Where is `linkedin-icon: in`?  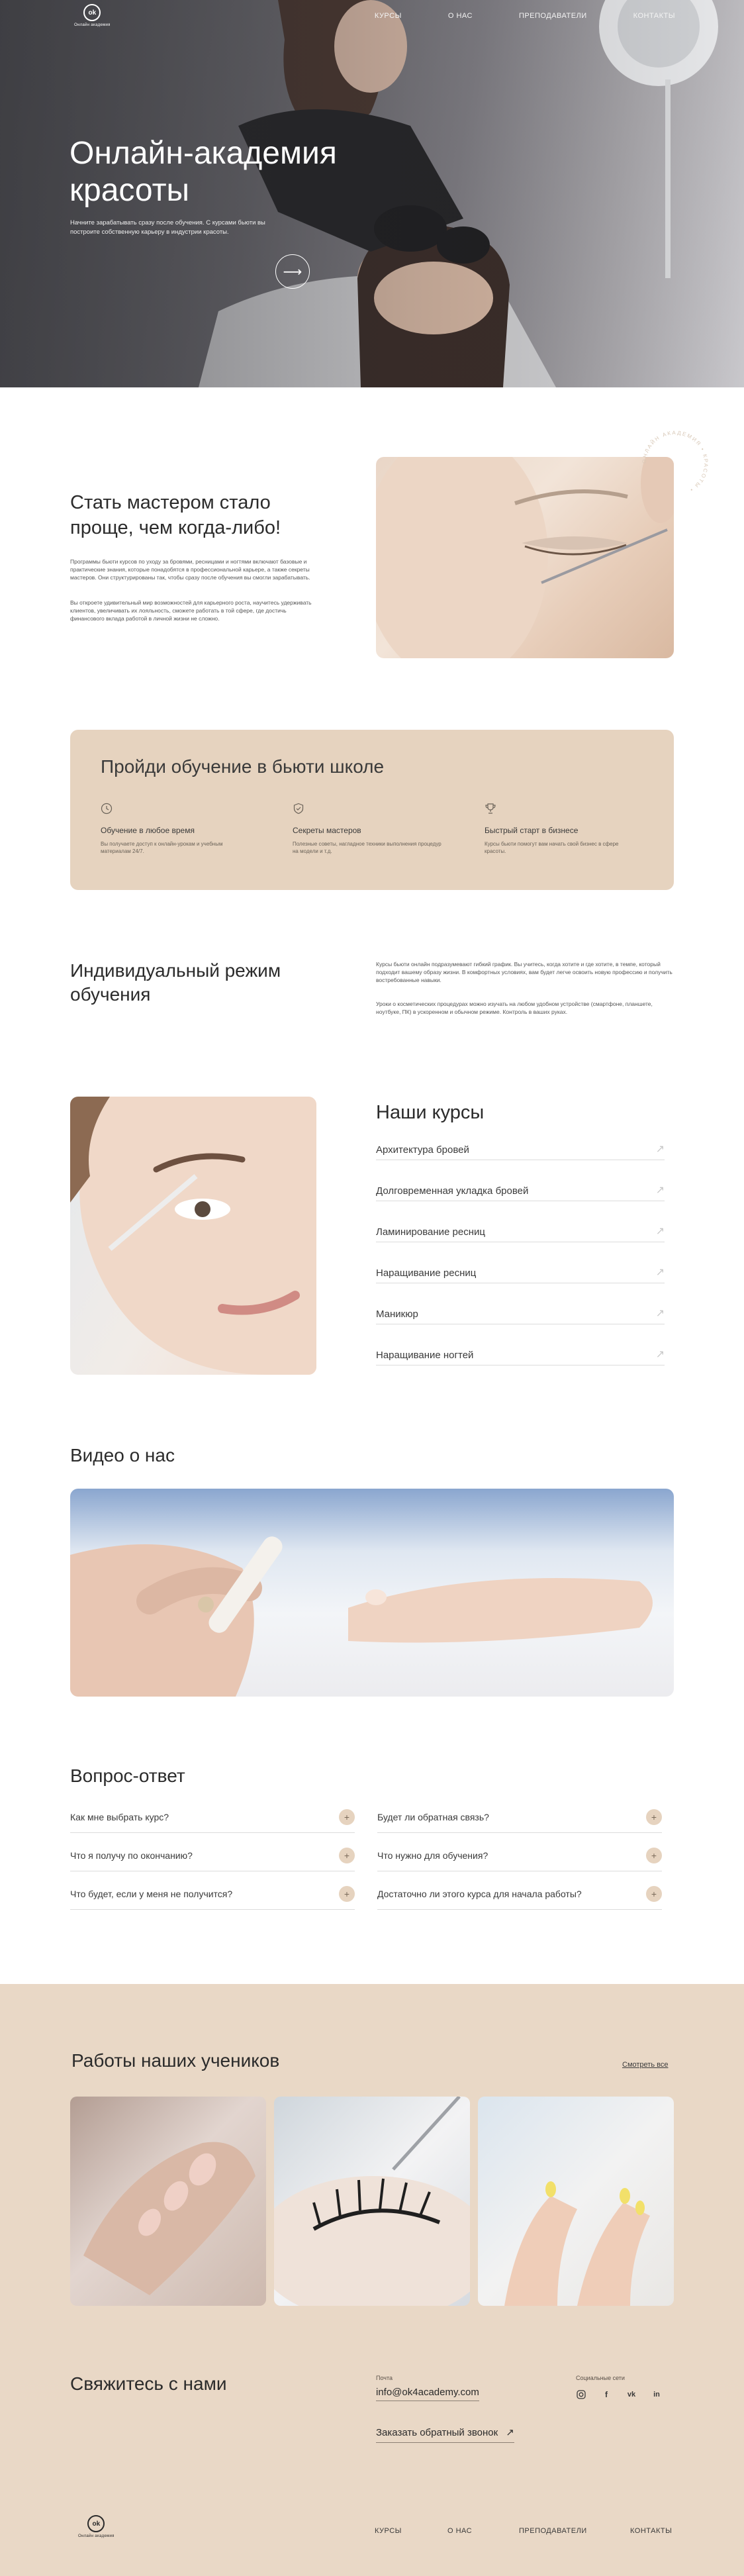
linkedin-icon: in is located at coordinates (656, 2394).